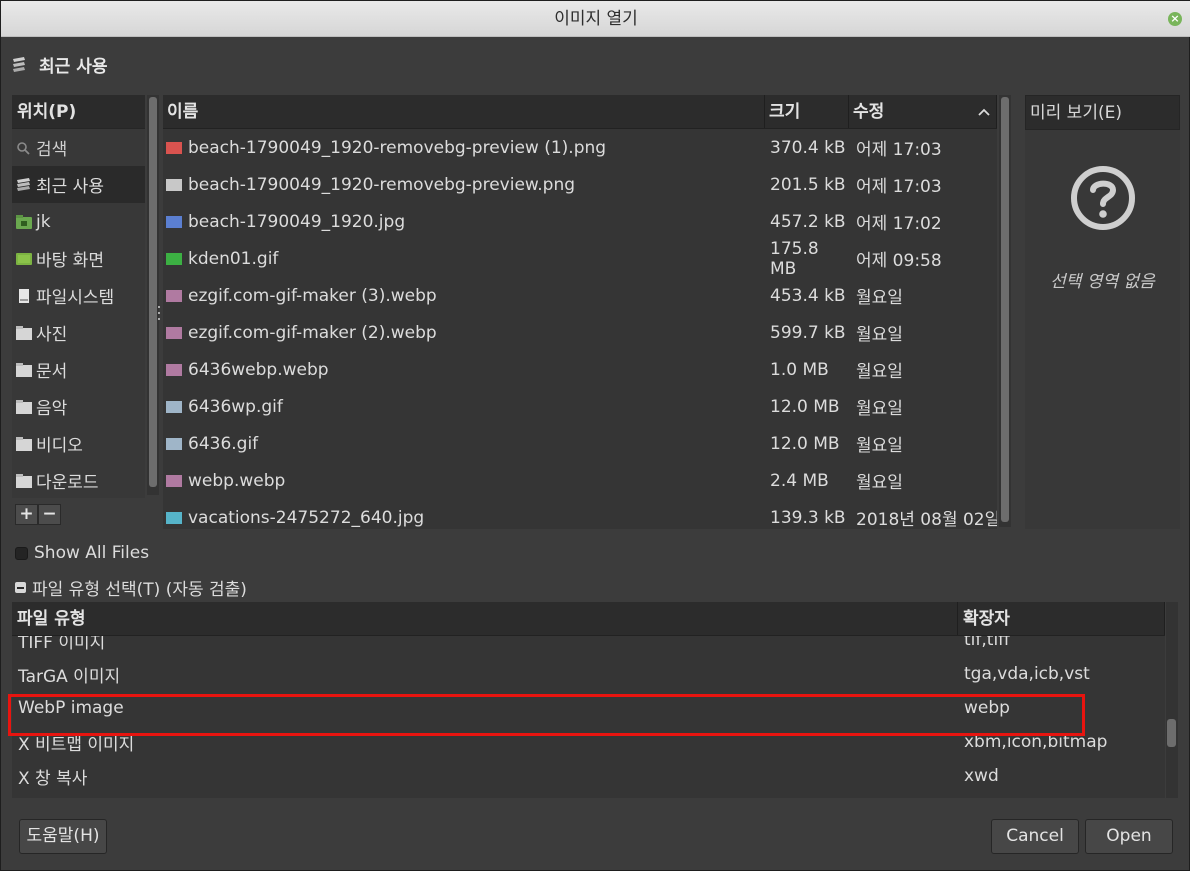 The height and width of the screenshot is (871, 1190). I want to click on file-row: 6436webp.webp 1.0 MB 월요일, so click(580, 369).